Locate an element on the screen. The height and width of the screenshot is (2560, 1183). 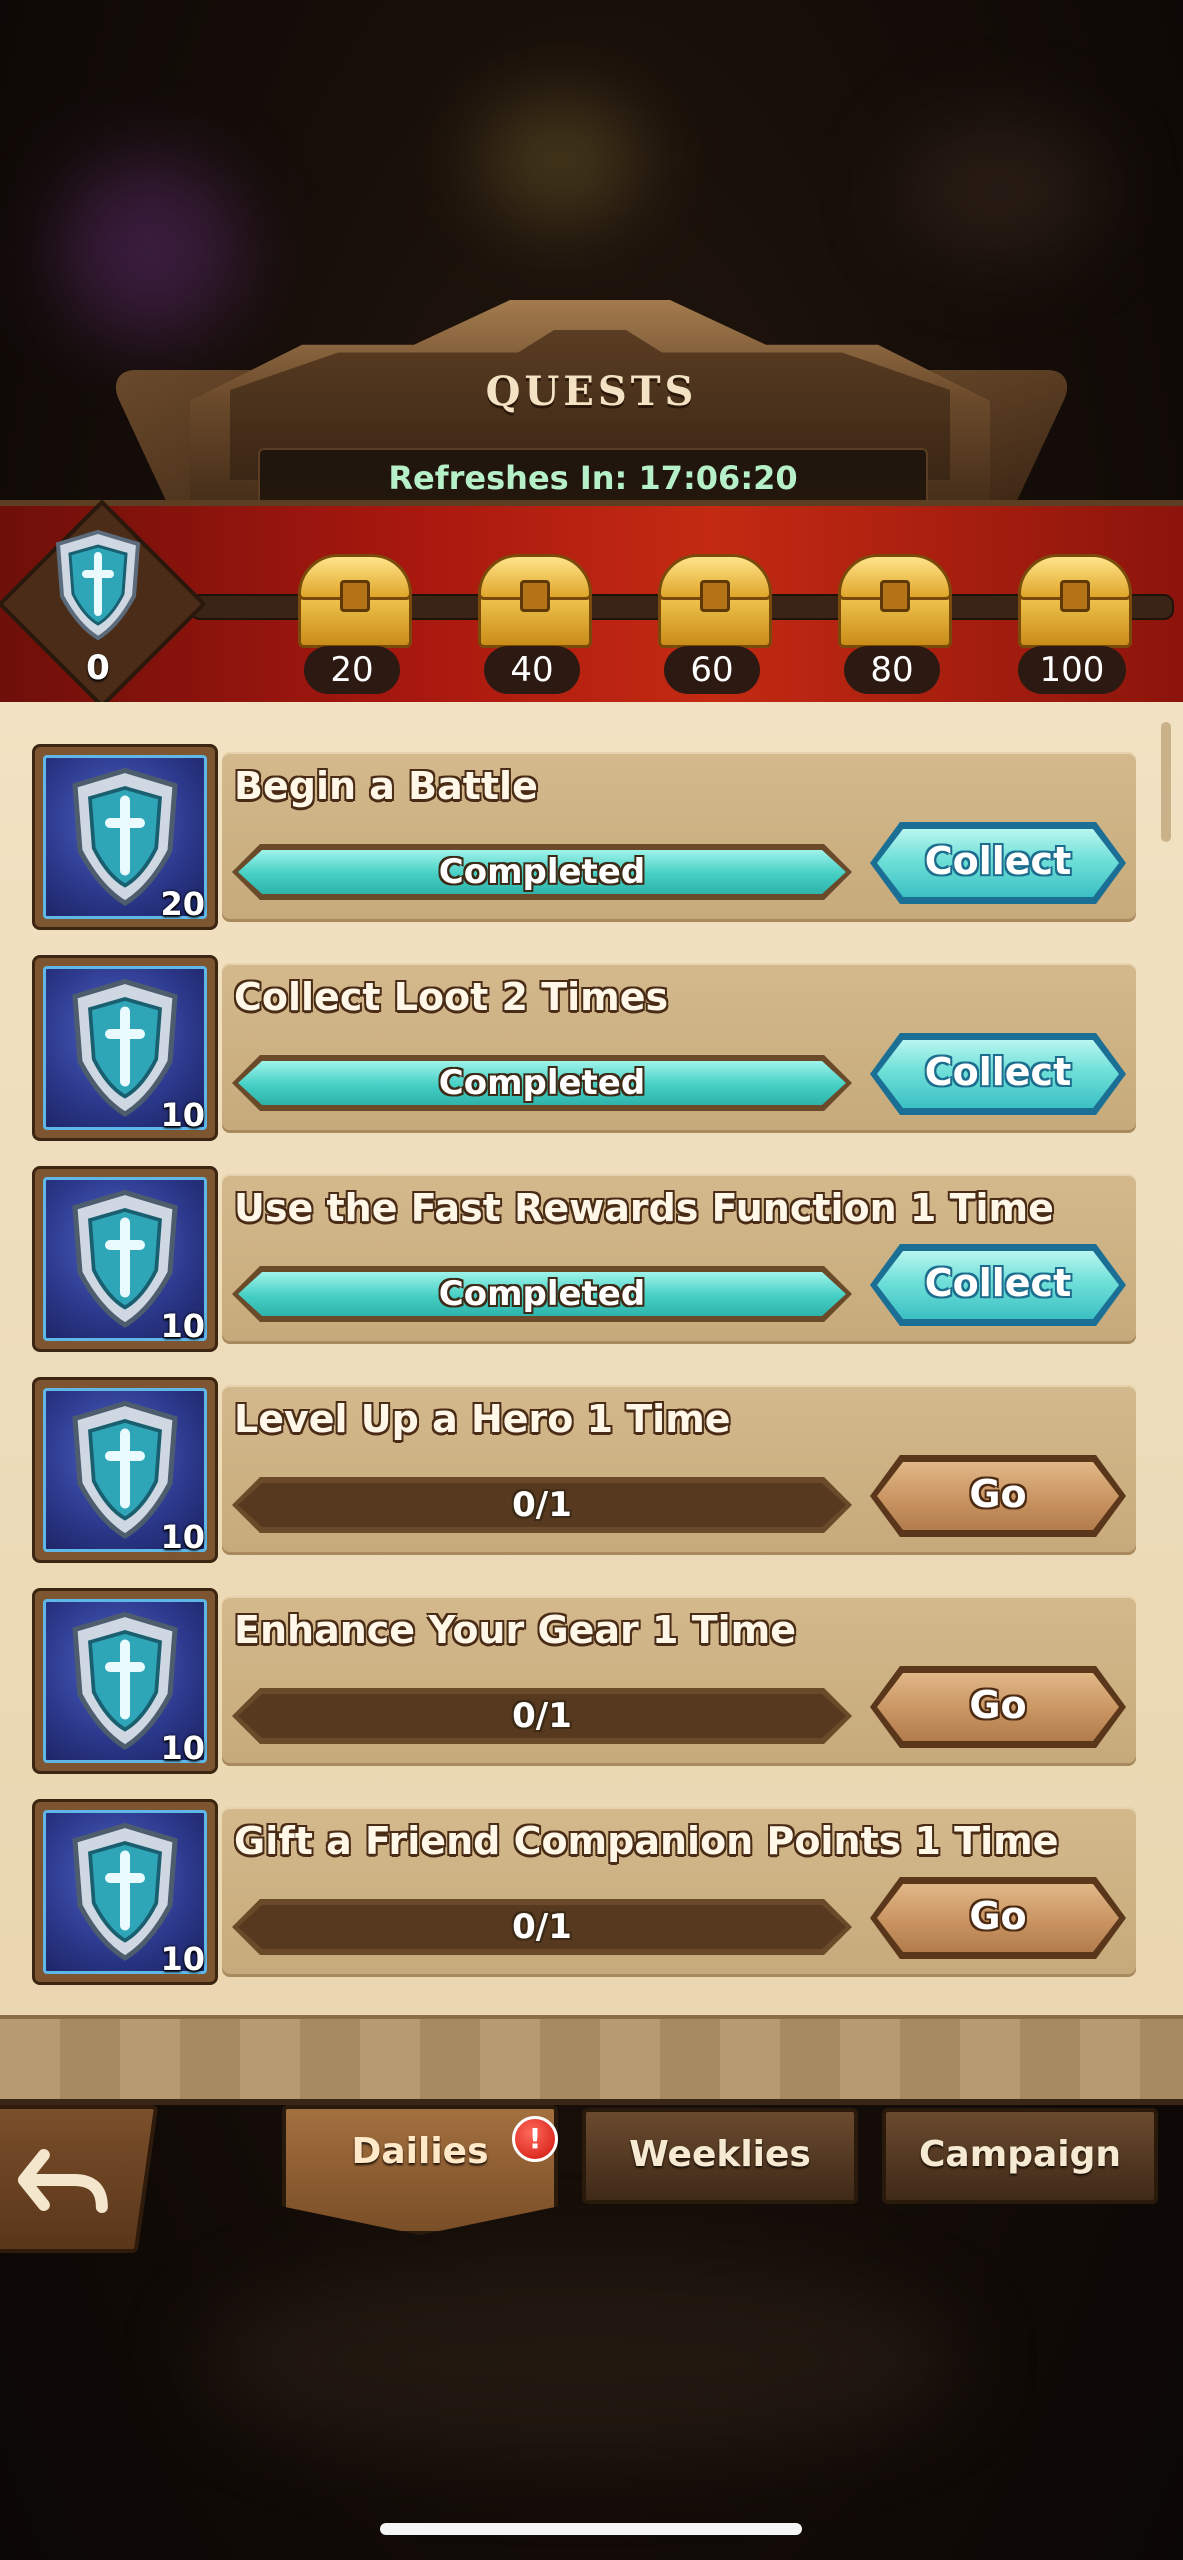
chest-threshold: 100 is located at coordinates (1072, 670).